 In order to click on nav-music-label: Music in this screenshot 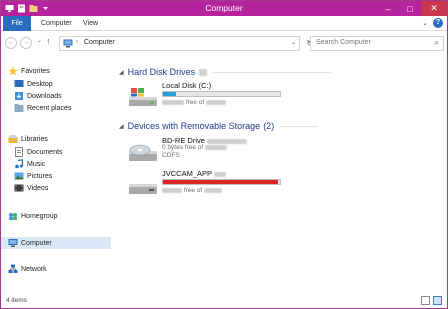, I will do `click(36, 164)`.